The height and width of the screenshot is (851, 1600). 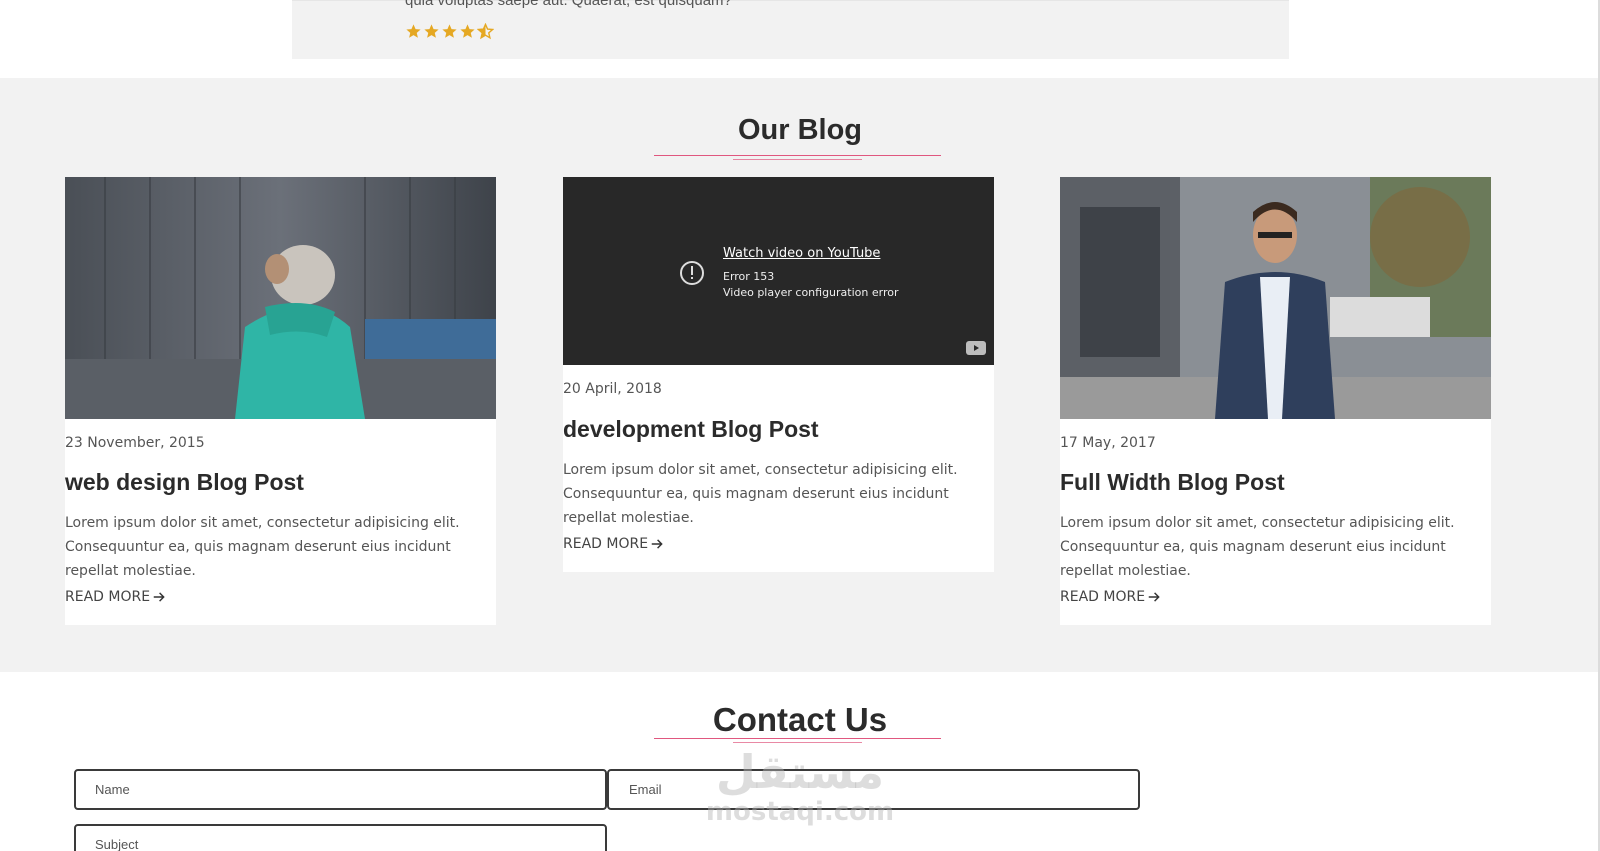 I want to click on blog-card-date: 23 November, 2015, so click(x=135, y=443).